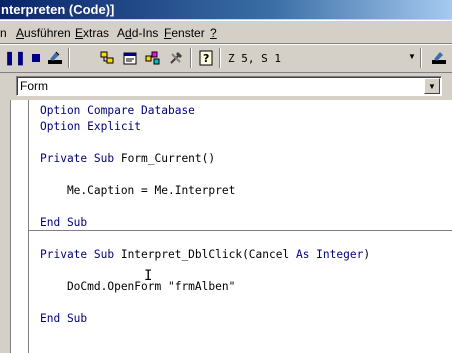 The image size is (452, 353). I want to click on title-divider, so click(226, 20).